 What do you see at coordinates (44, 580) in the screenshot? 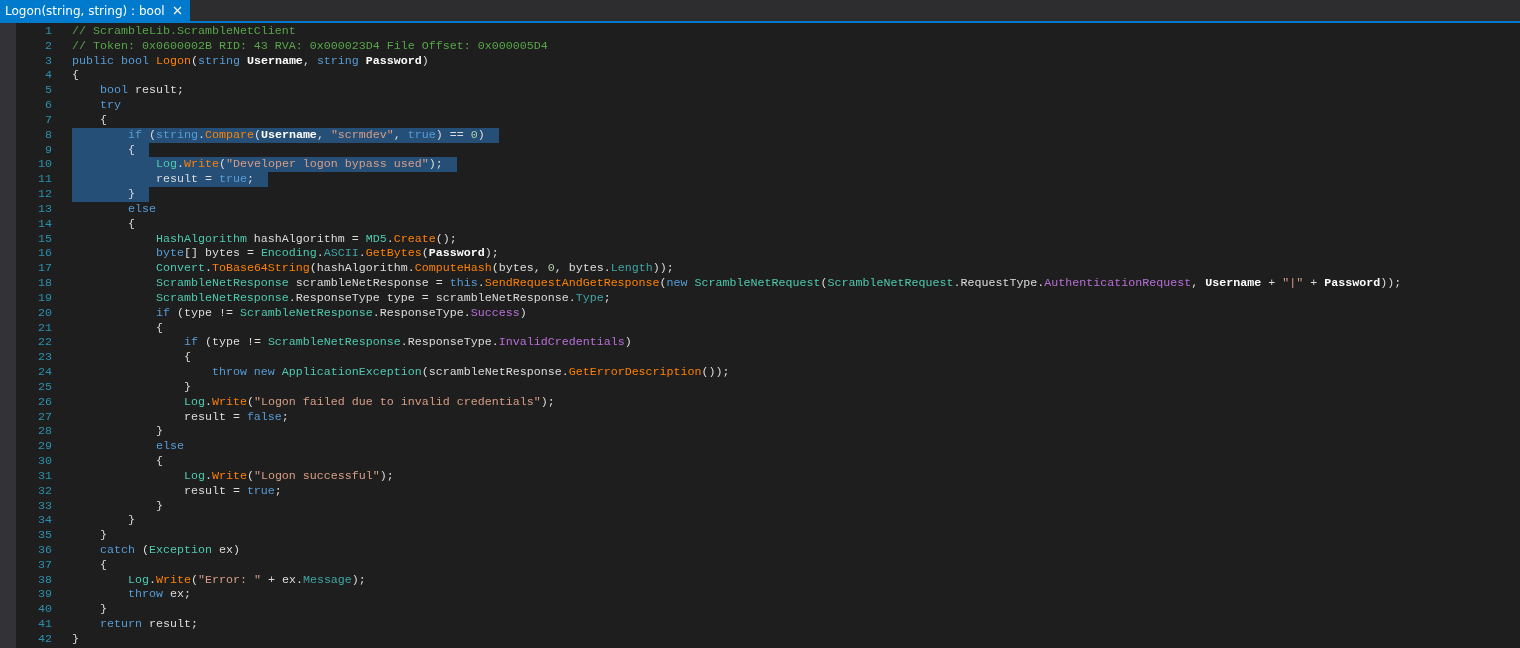
I see `line-number: 38` at bounding box center [44, 580].